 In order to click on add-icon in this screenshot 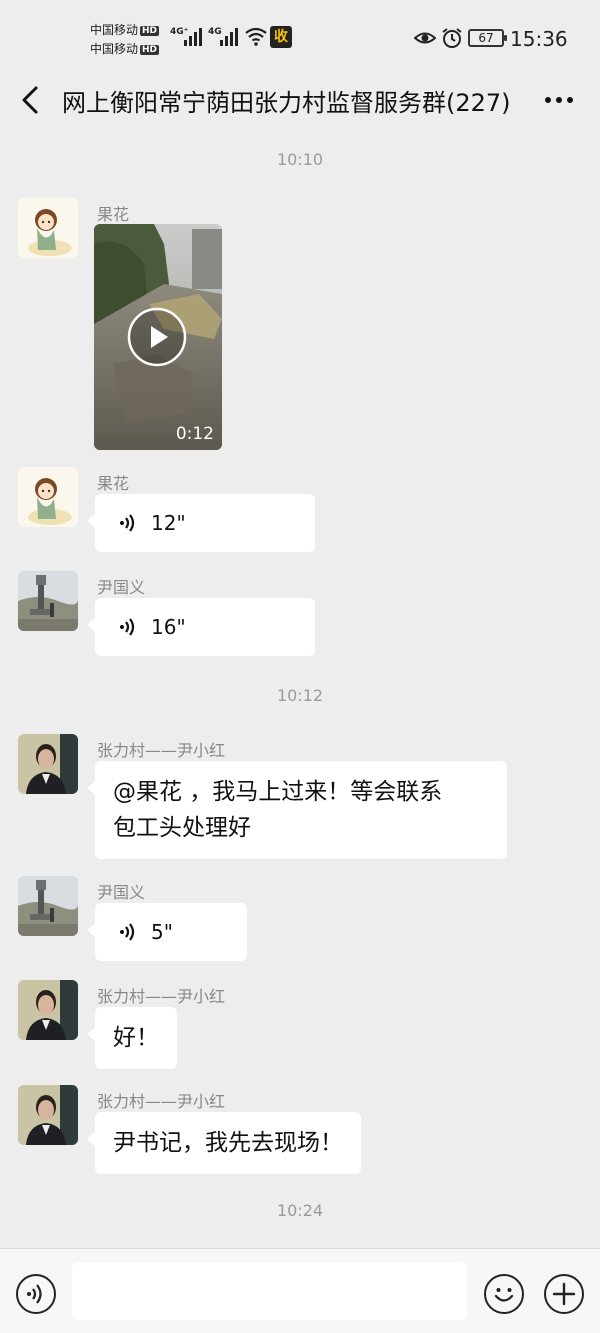, I will do `click(564, 1294)`.